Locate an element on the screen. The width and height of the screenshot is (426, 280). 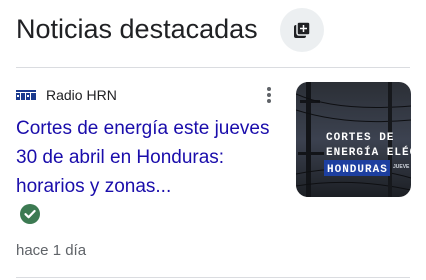
section-header: Noticias destacadas is located at coordinates (216, 30).